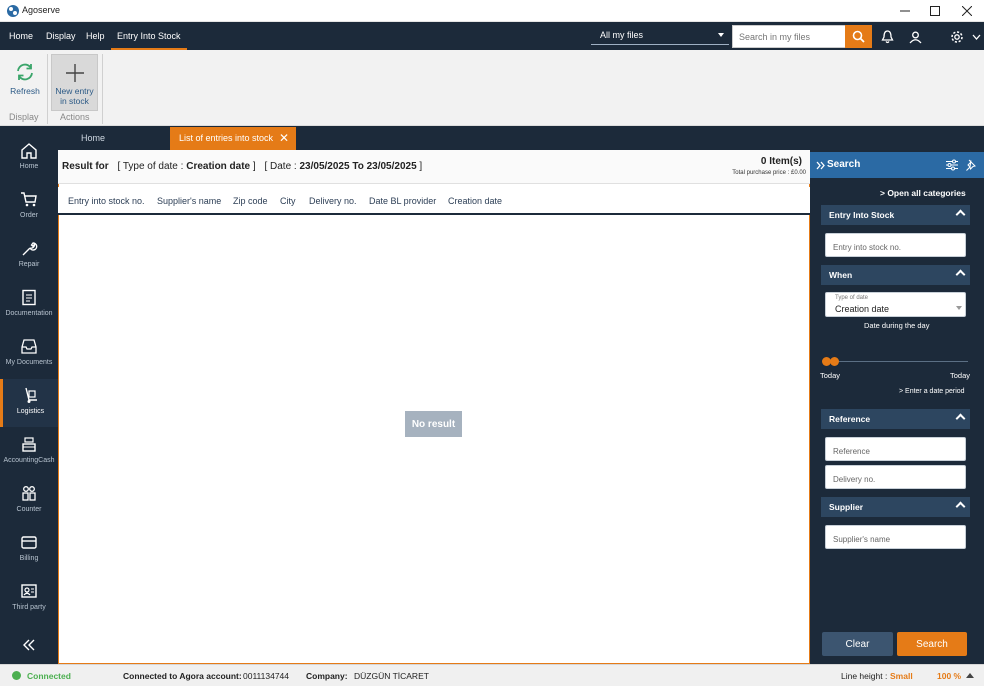 The image size is (984, 686). Describe the element at coordinates (820, 165) in the screenshot. I see `double-chevron-right-icon` at that location.